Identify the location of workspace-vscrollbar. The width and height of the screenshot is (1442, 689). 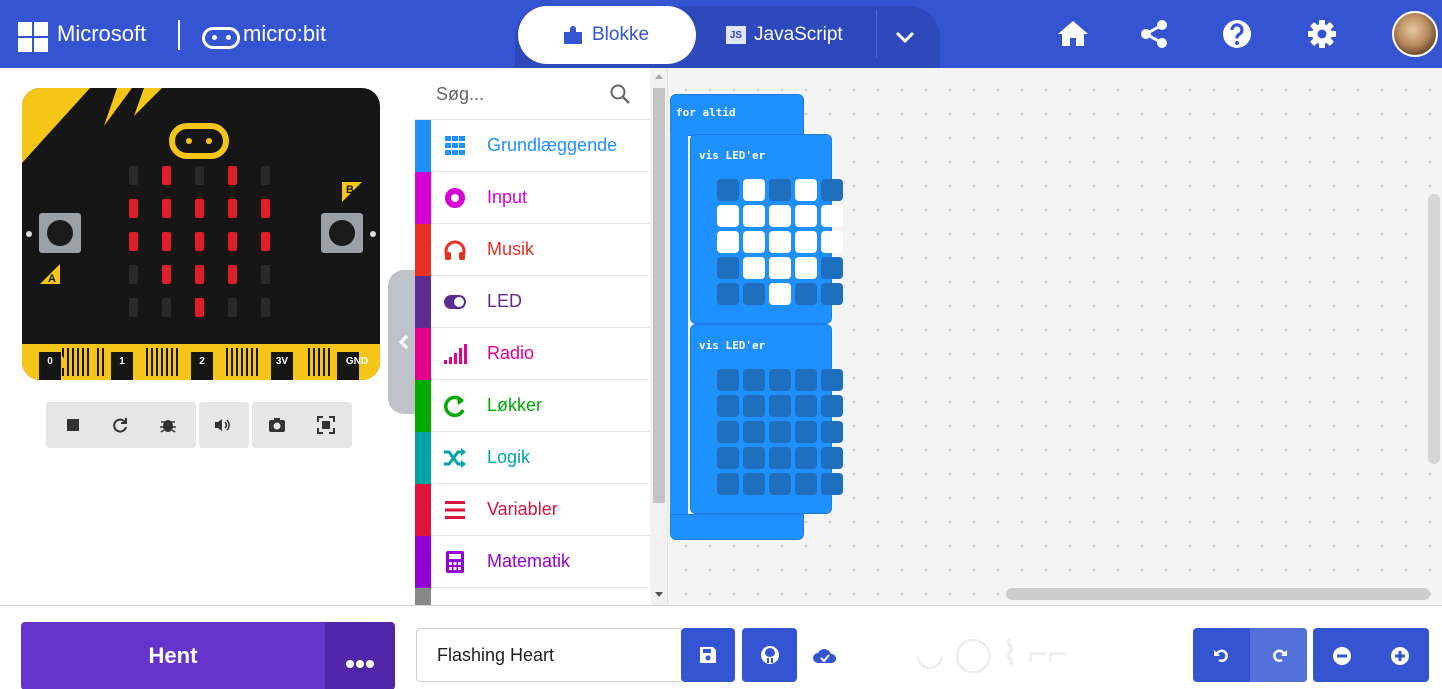
(1434, 329).